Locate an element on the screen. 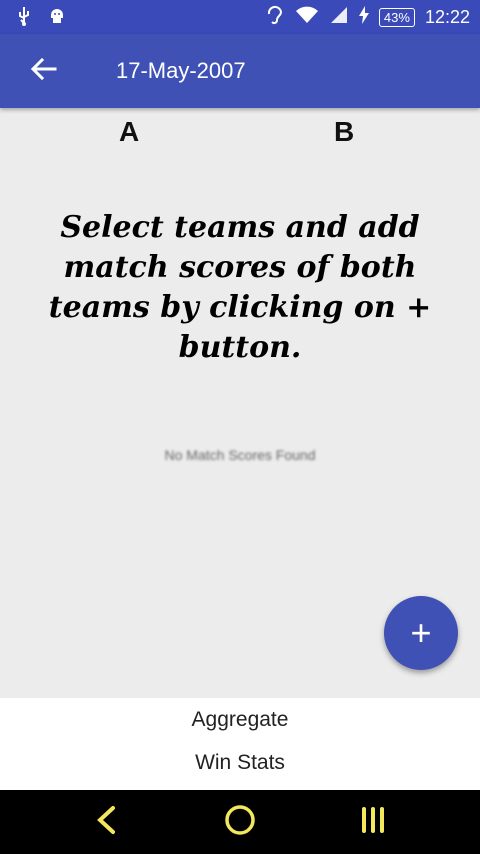 The width and height of the screenshot is (480, 854). bottom-panel: Aggregate Win Stats is located at coordinates (240, 744).